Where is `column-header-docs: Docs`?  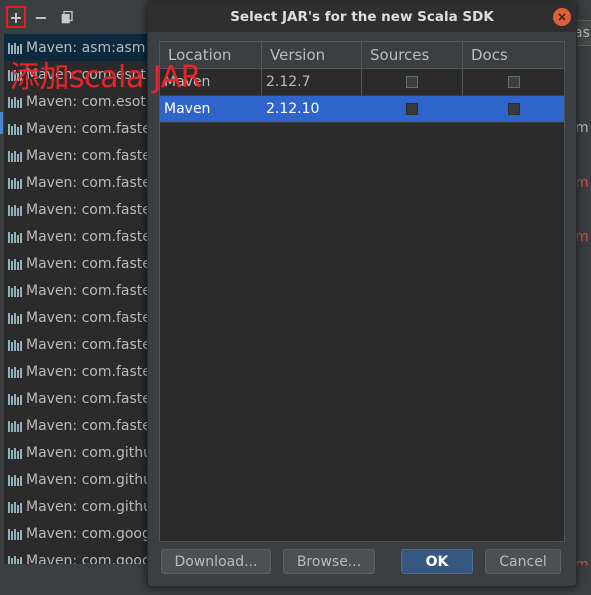 column-header-docs: Docs is located at coordinates (513, 55).